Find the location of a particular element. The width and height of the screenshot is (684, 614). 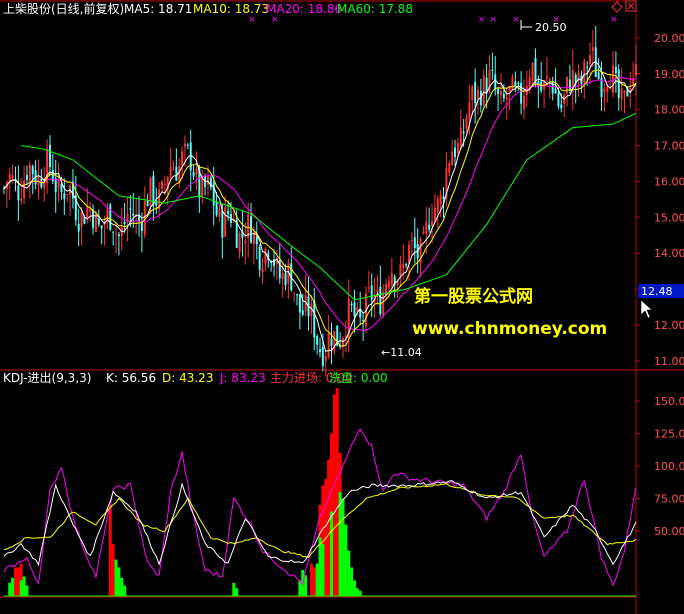

price-tag: 12.48 is located at coordinates (661, 291).